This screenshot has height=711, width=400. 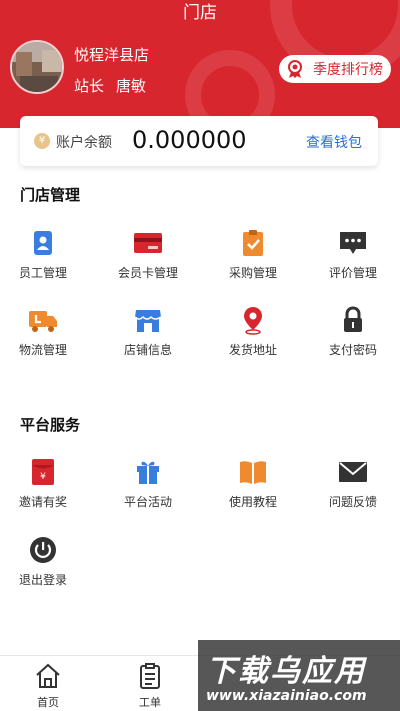 What do you see at coordinates (46, 570) in the screenshot?
I see `grid-item-logout: 退出登录` at bounding box center [46, 570].